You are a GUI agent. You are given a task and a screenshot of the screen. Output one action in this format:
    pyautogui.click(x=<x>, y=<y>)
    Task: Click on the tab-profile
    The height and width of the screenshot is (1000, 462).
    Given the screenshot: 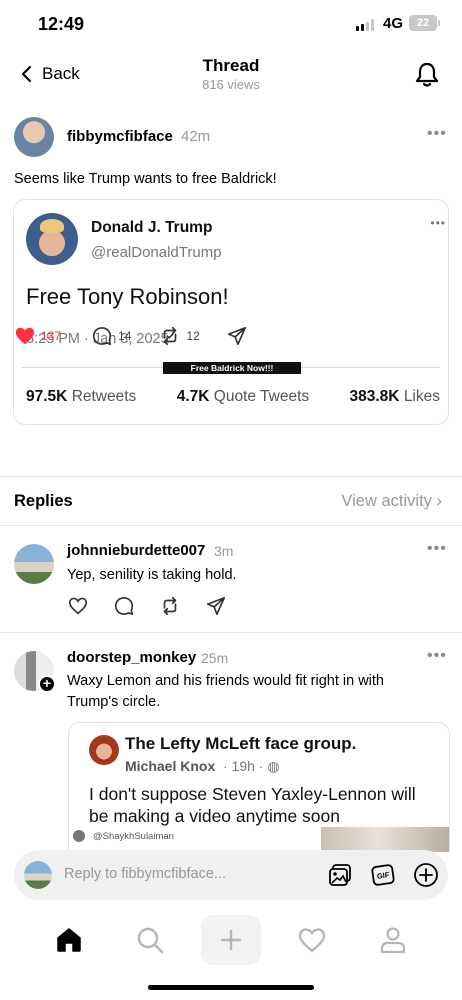 What is the action you would take?
    pyautogui.click(x=393, y=940)
    